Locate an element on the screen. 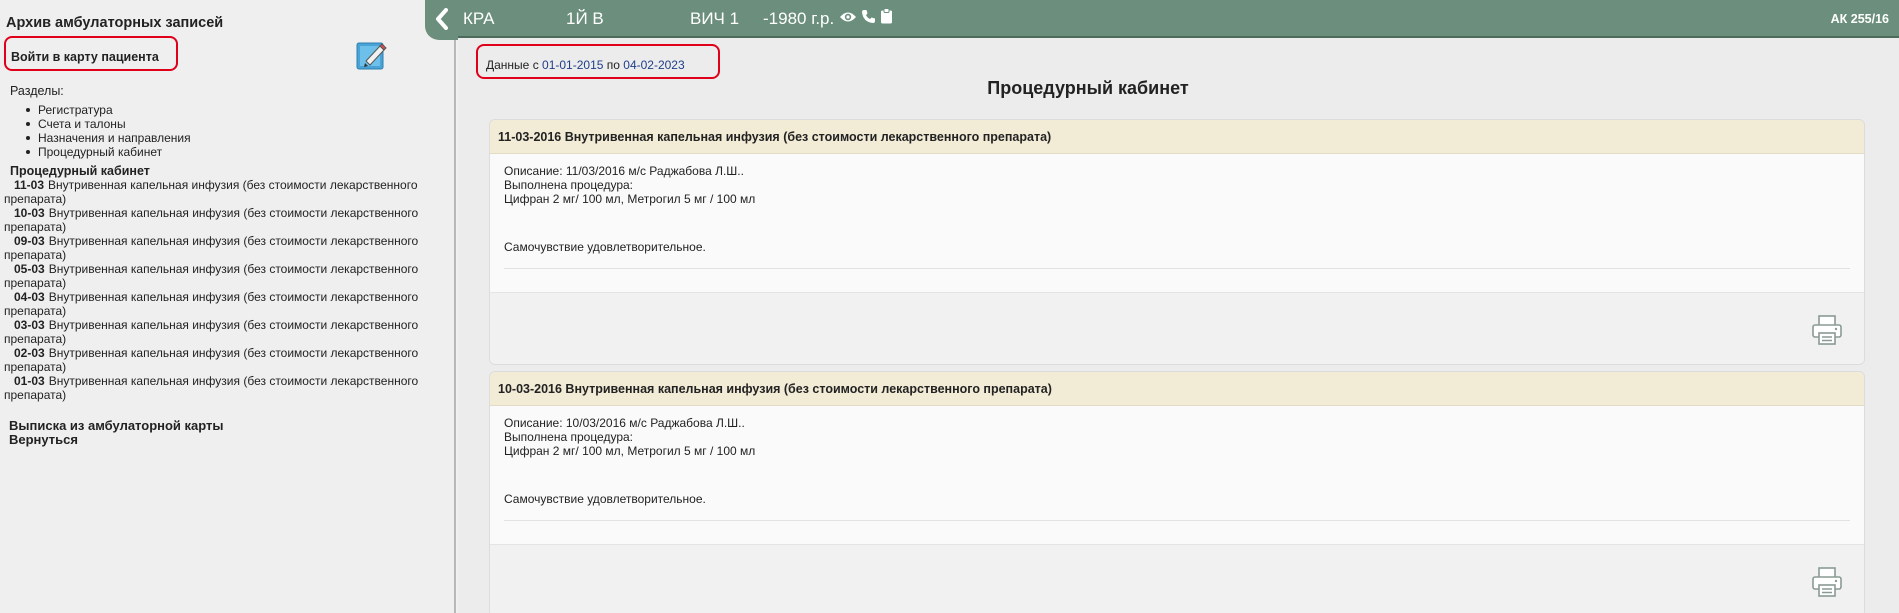  record-description: Описание: 10/03/2016 м/с Раджабова Л.Ш.. is located at coordinates (624, 423).